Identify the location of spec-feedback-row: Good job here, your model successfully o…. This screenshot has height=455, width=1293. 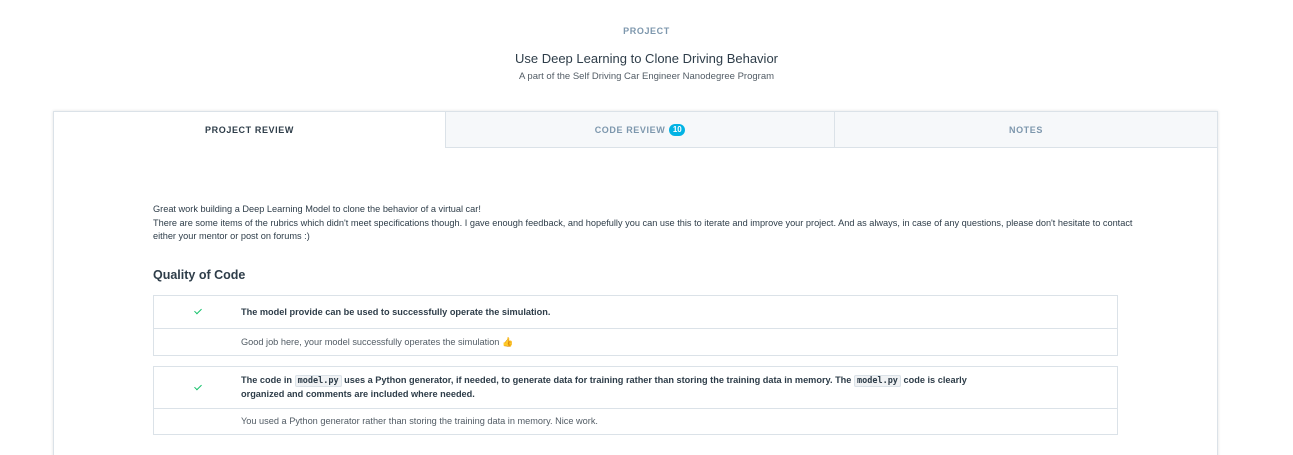
(635, 341).